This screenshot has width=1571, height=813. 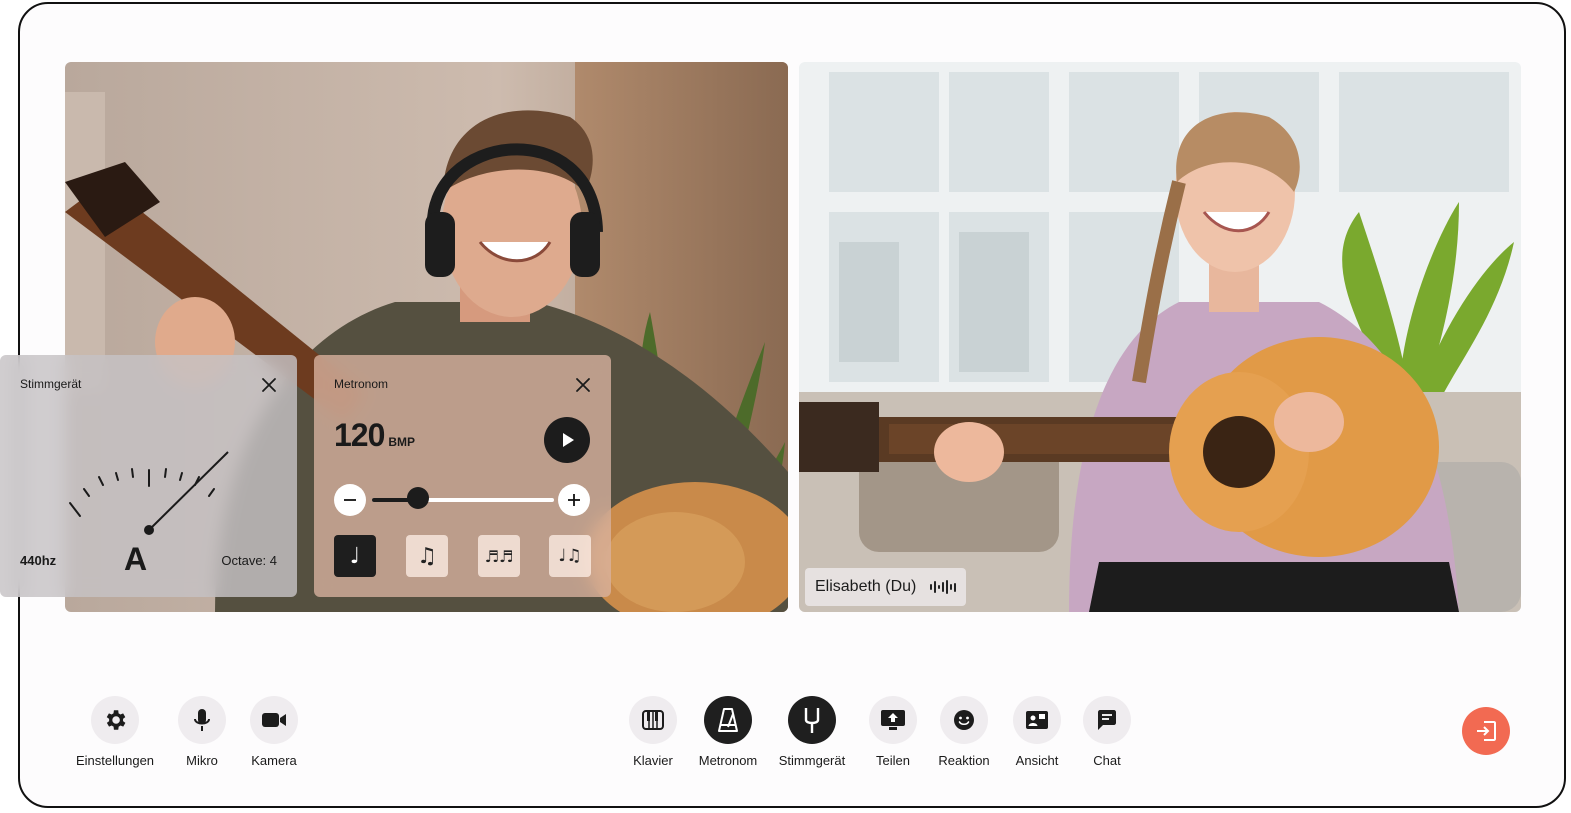 What do you see at coordinates (1037, 760) in the screenshot?
I see `view-label: Ansicht` at bounding box center [1037, 760].